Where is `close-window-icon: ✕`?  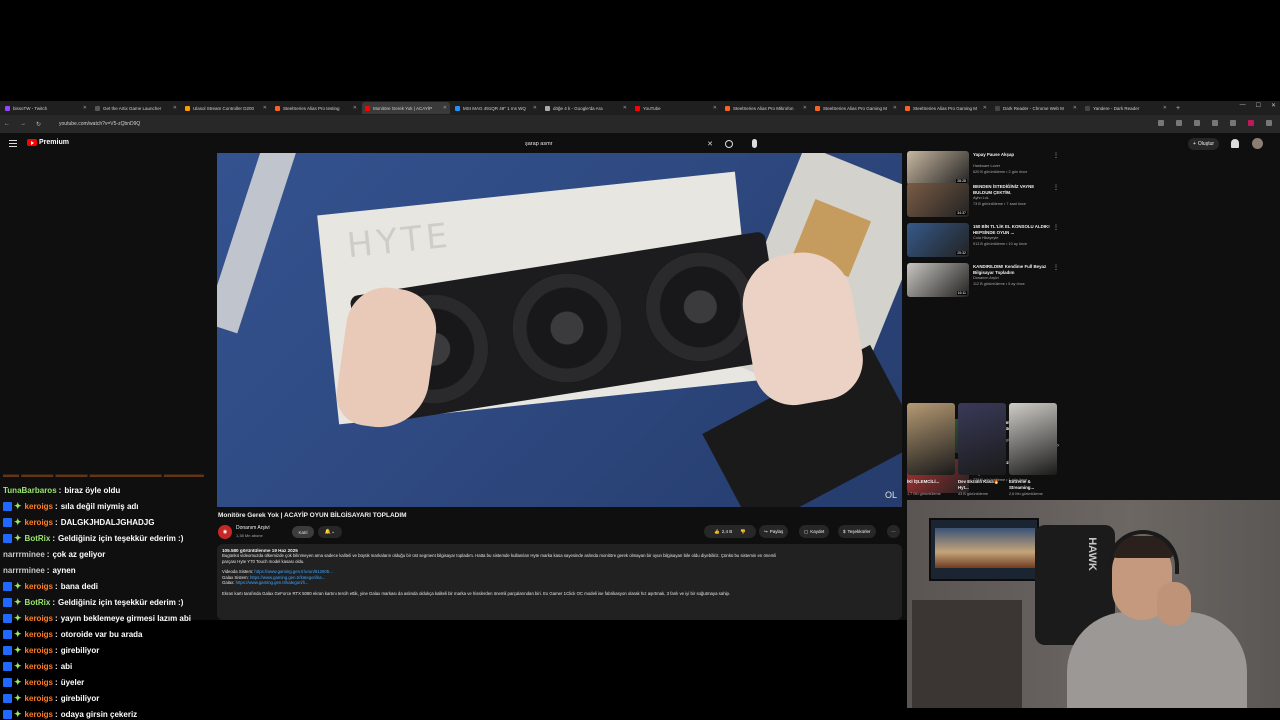
close-window-icon: ✕ is located at coordinates (1273, 105).